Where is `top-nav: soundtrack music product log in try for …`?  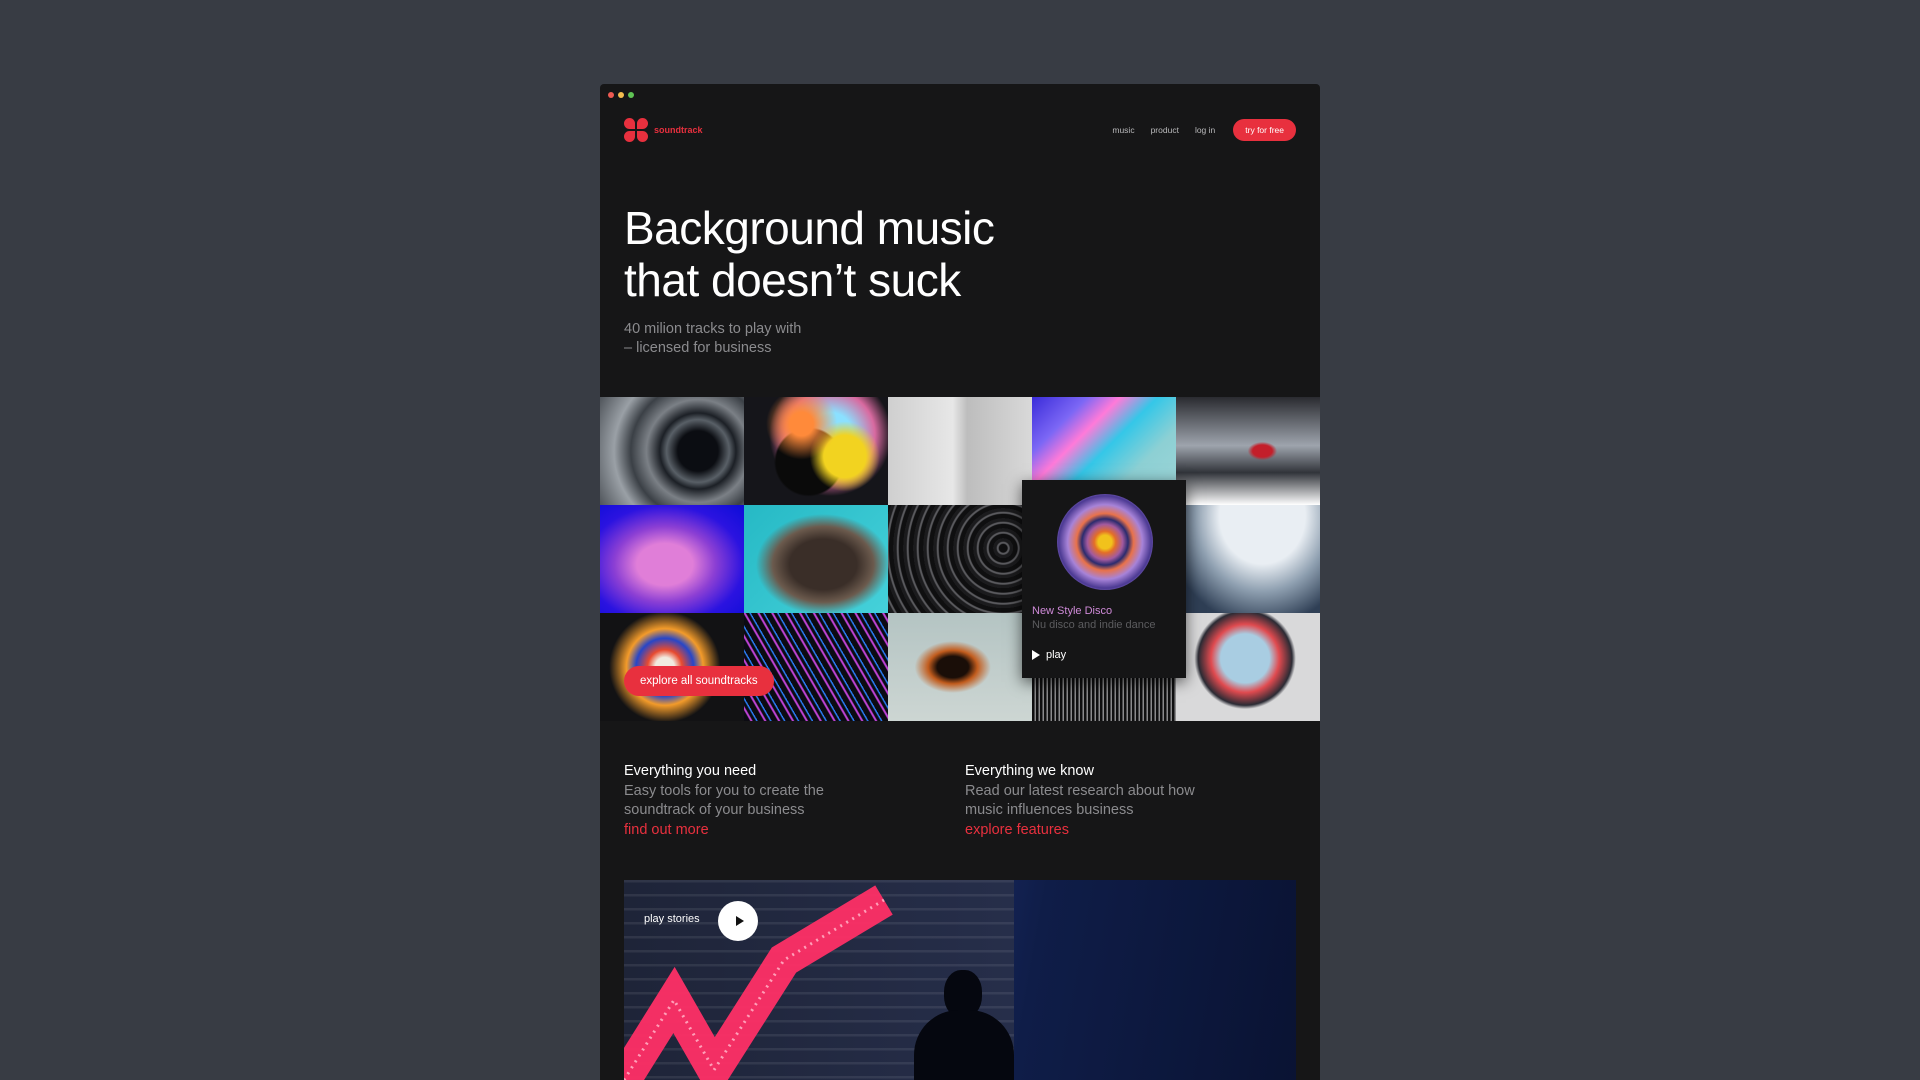 top-nav: soundtrack music product log in try for … is located at coordinates (960, 130).